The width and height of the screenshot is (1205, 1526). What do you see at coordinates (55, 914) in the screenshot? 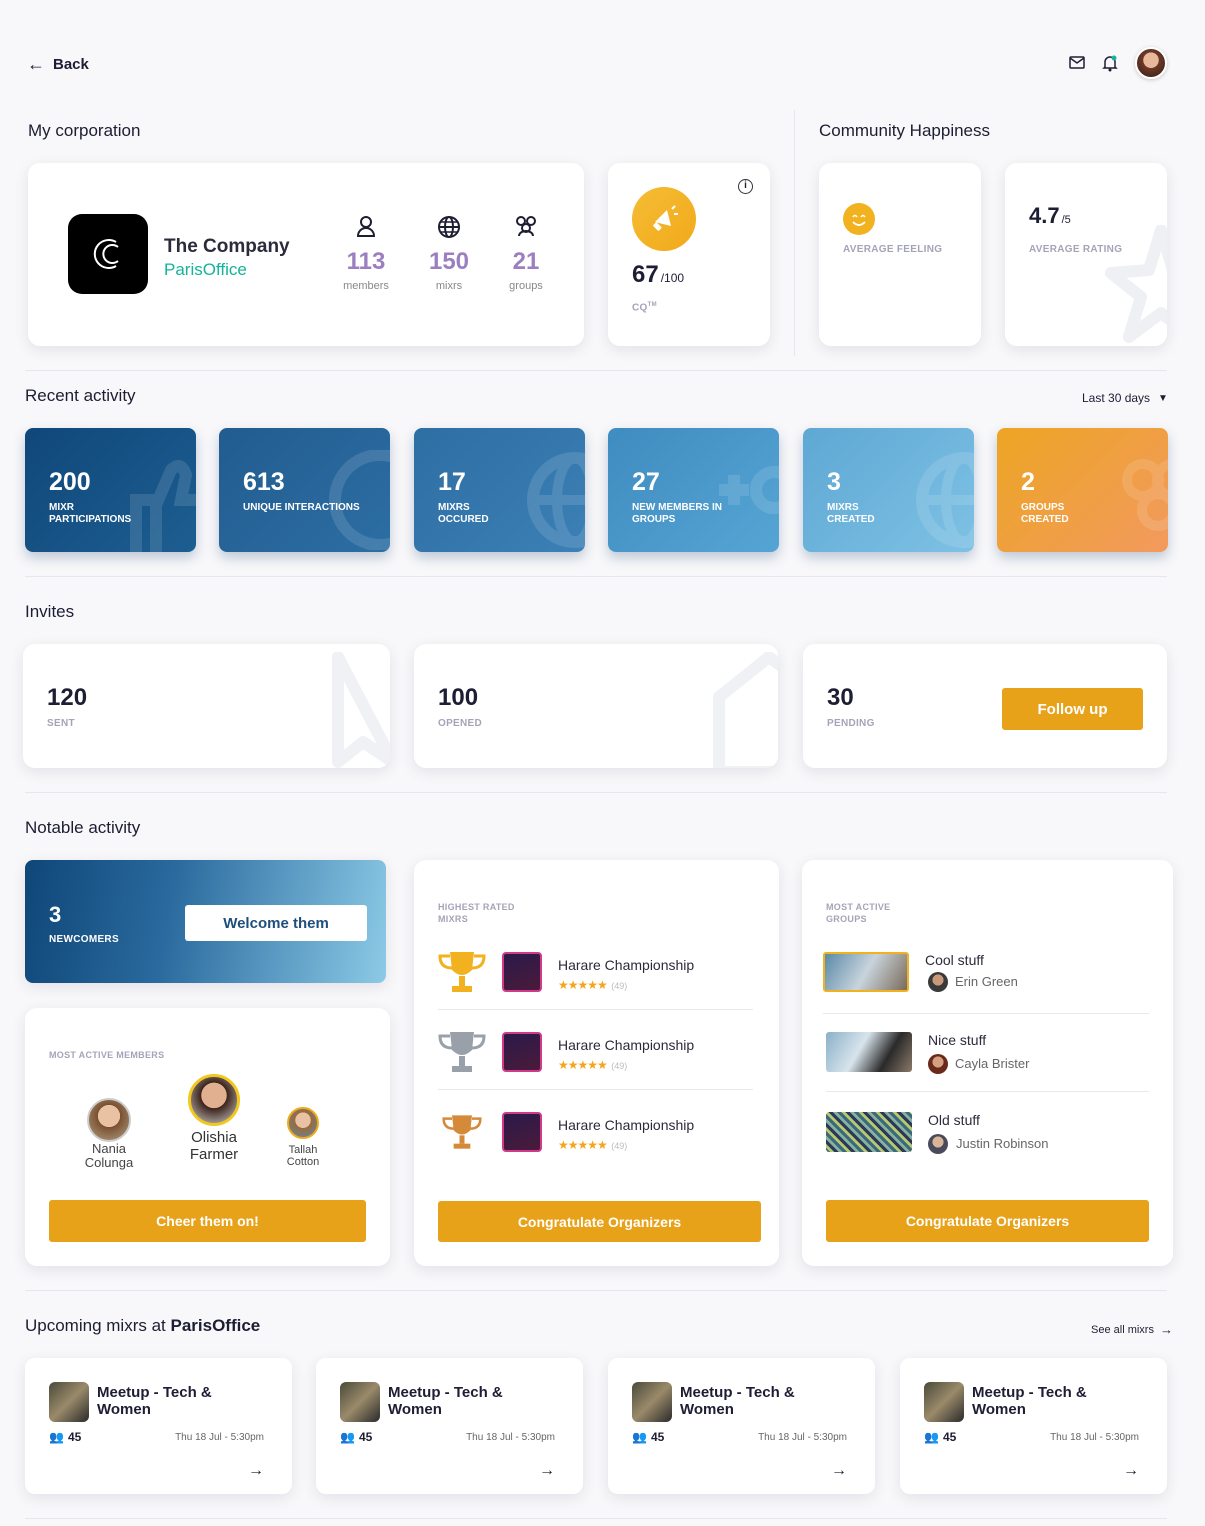
I see `newcomers-value: 3` at bounding box center [55, 914].